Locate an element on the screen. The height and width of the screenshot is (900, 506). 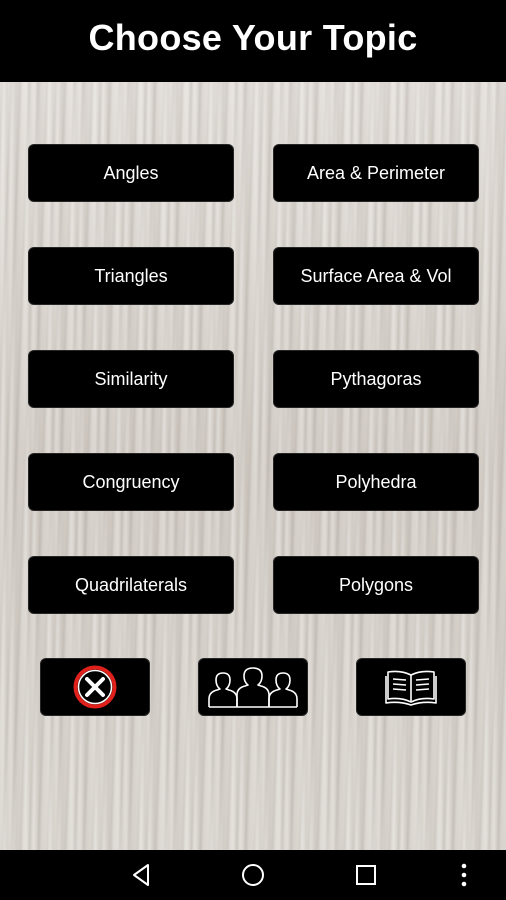
topic-button-triangles: Triangles is located at coordinates (131, 276).